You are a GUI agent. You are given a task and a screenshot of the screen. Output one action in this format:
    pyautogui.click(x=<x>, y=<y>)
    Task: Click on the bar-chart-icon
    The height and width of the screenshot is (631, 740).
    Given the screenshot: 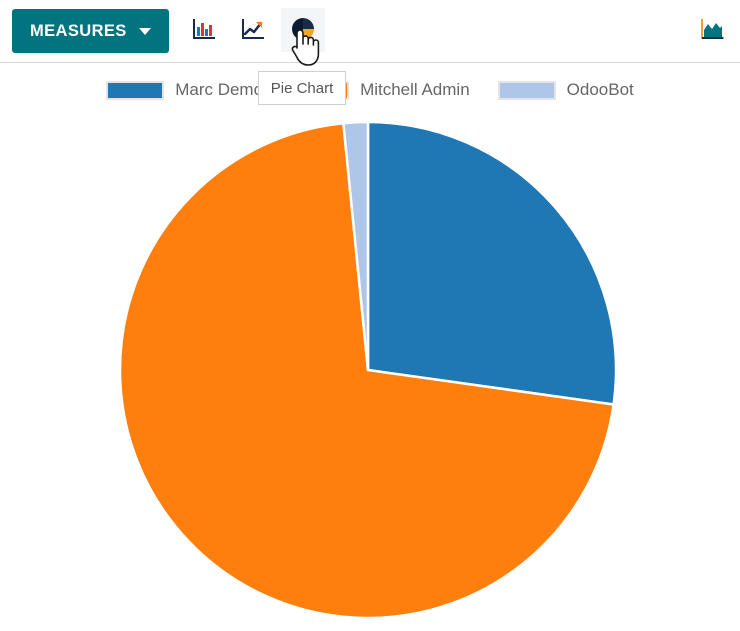 What is the action you would take?
    pyautogui.click(x=204, y=30)
    